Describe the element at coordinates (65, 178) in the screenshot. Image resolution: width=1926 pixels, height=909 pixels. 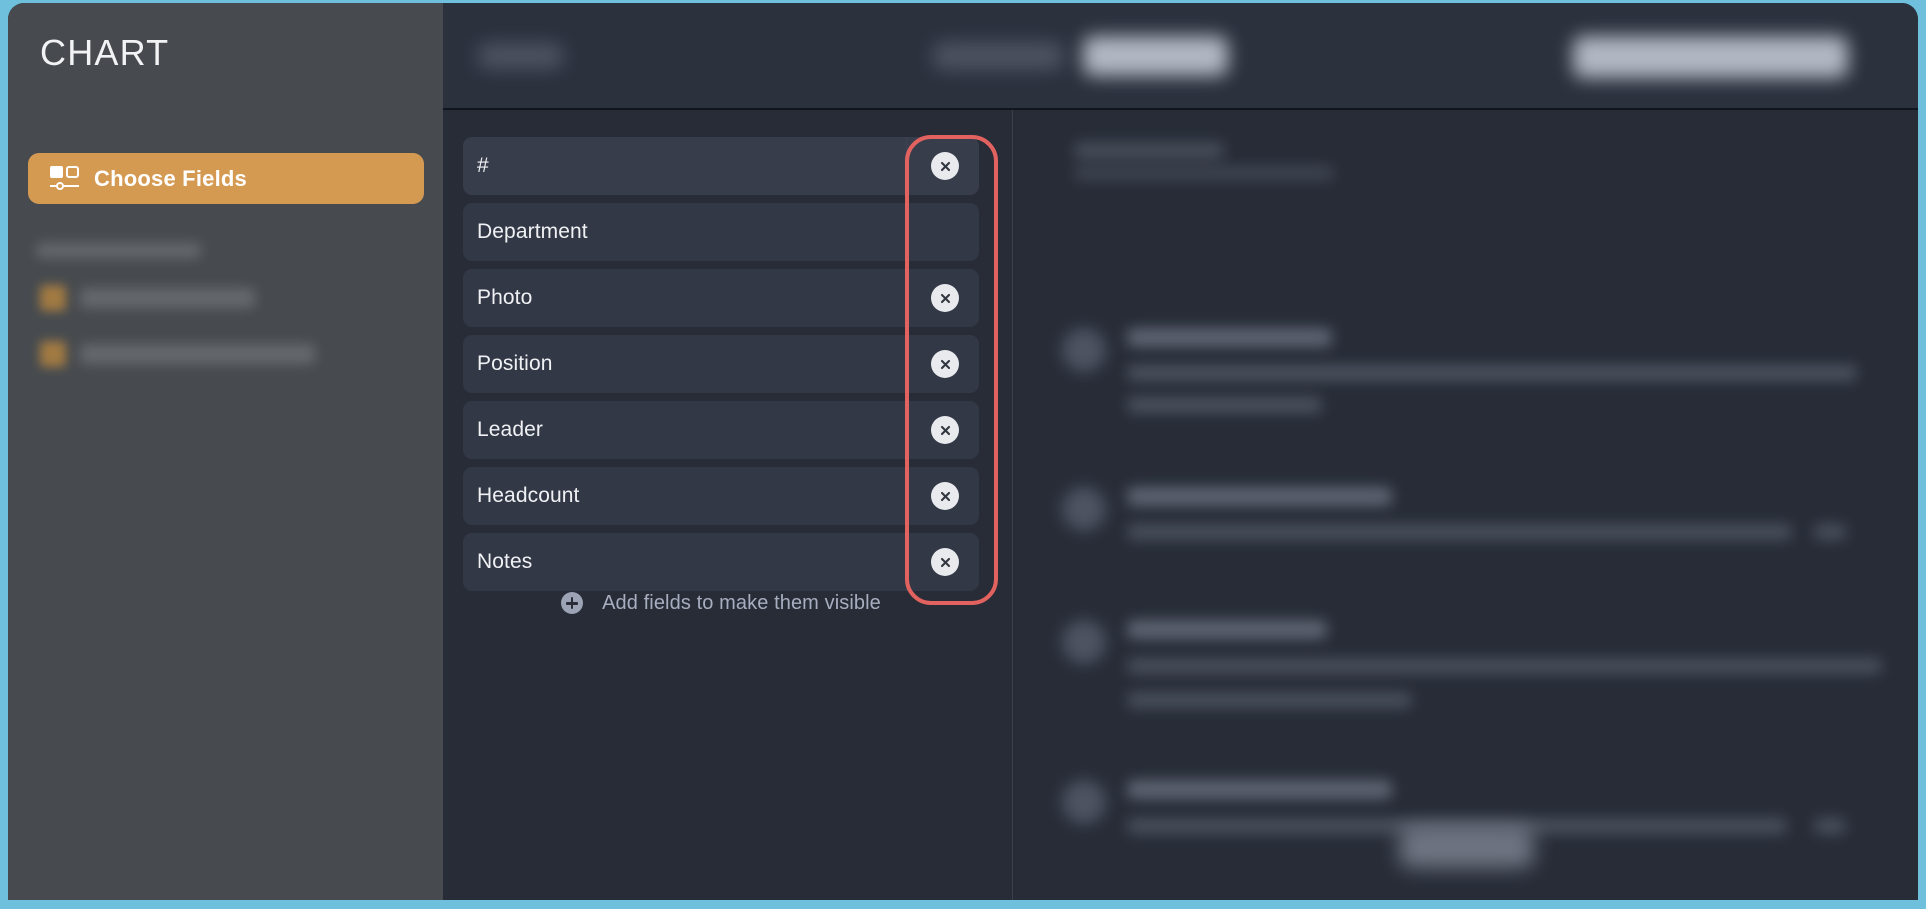
I see `field-chooser-icon` at that location.